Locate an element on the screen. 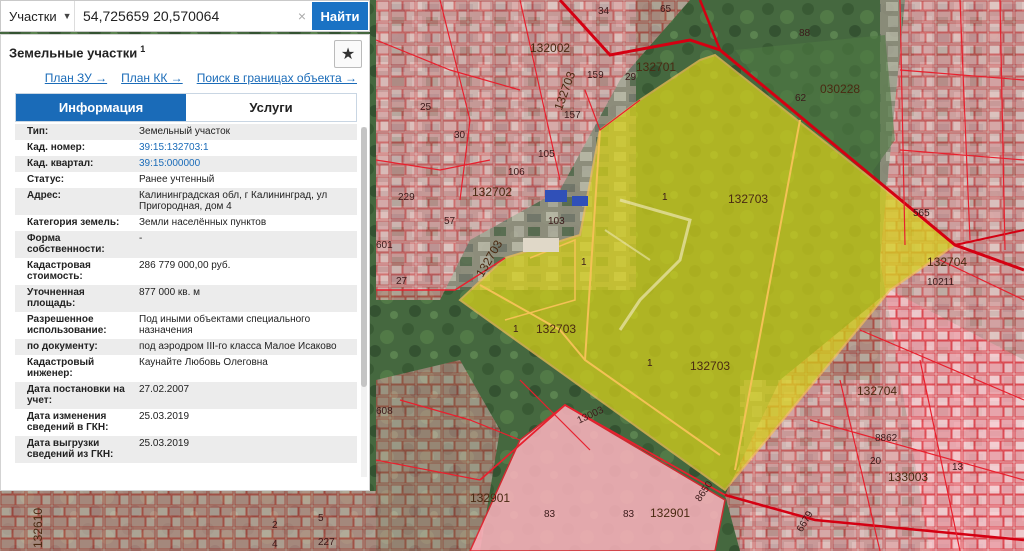  info-row: Кад. квартал: 39:15:000000 is located at coordinates (186, 164).